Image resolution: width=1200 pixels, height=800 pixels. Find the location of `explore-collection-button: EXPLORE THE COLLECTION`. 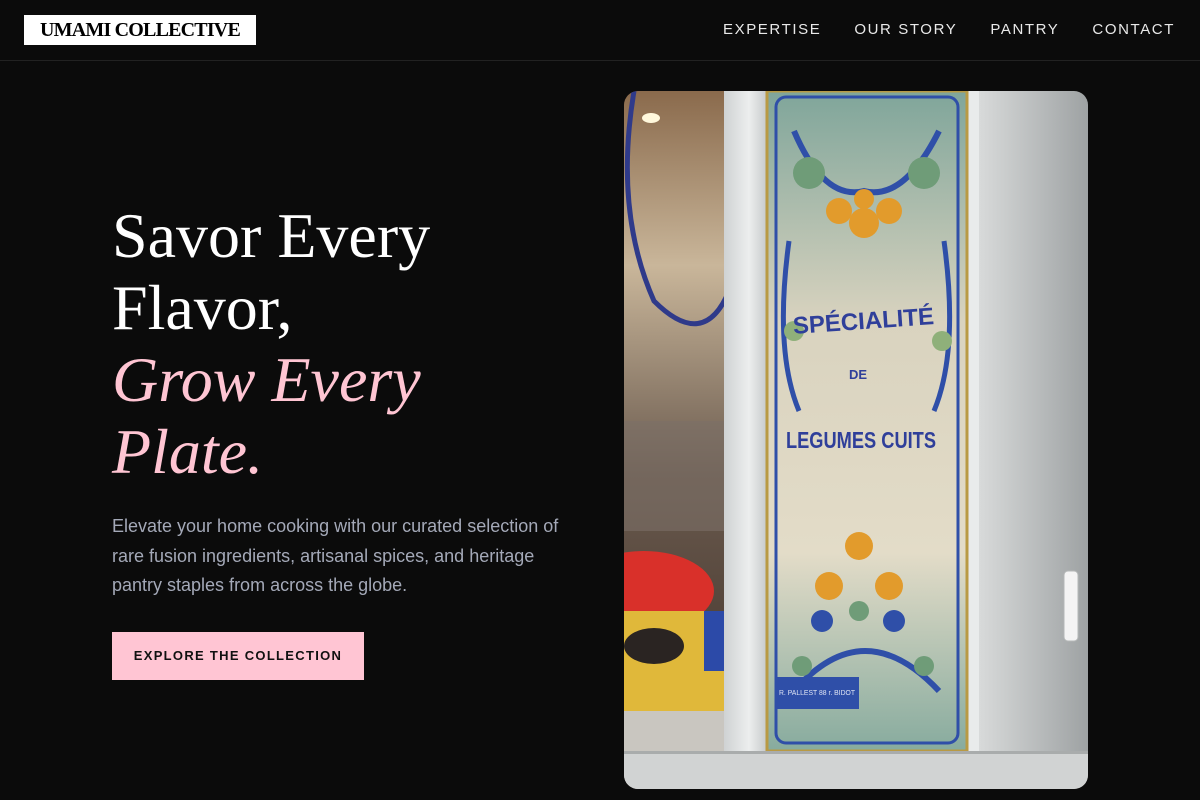

explore-collection-button: EXPLORE THE COLLECTION is located at coordinates (238, 656).